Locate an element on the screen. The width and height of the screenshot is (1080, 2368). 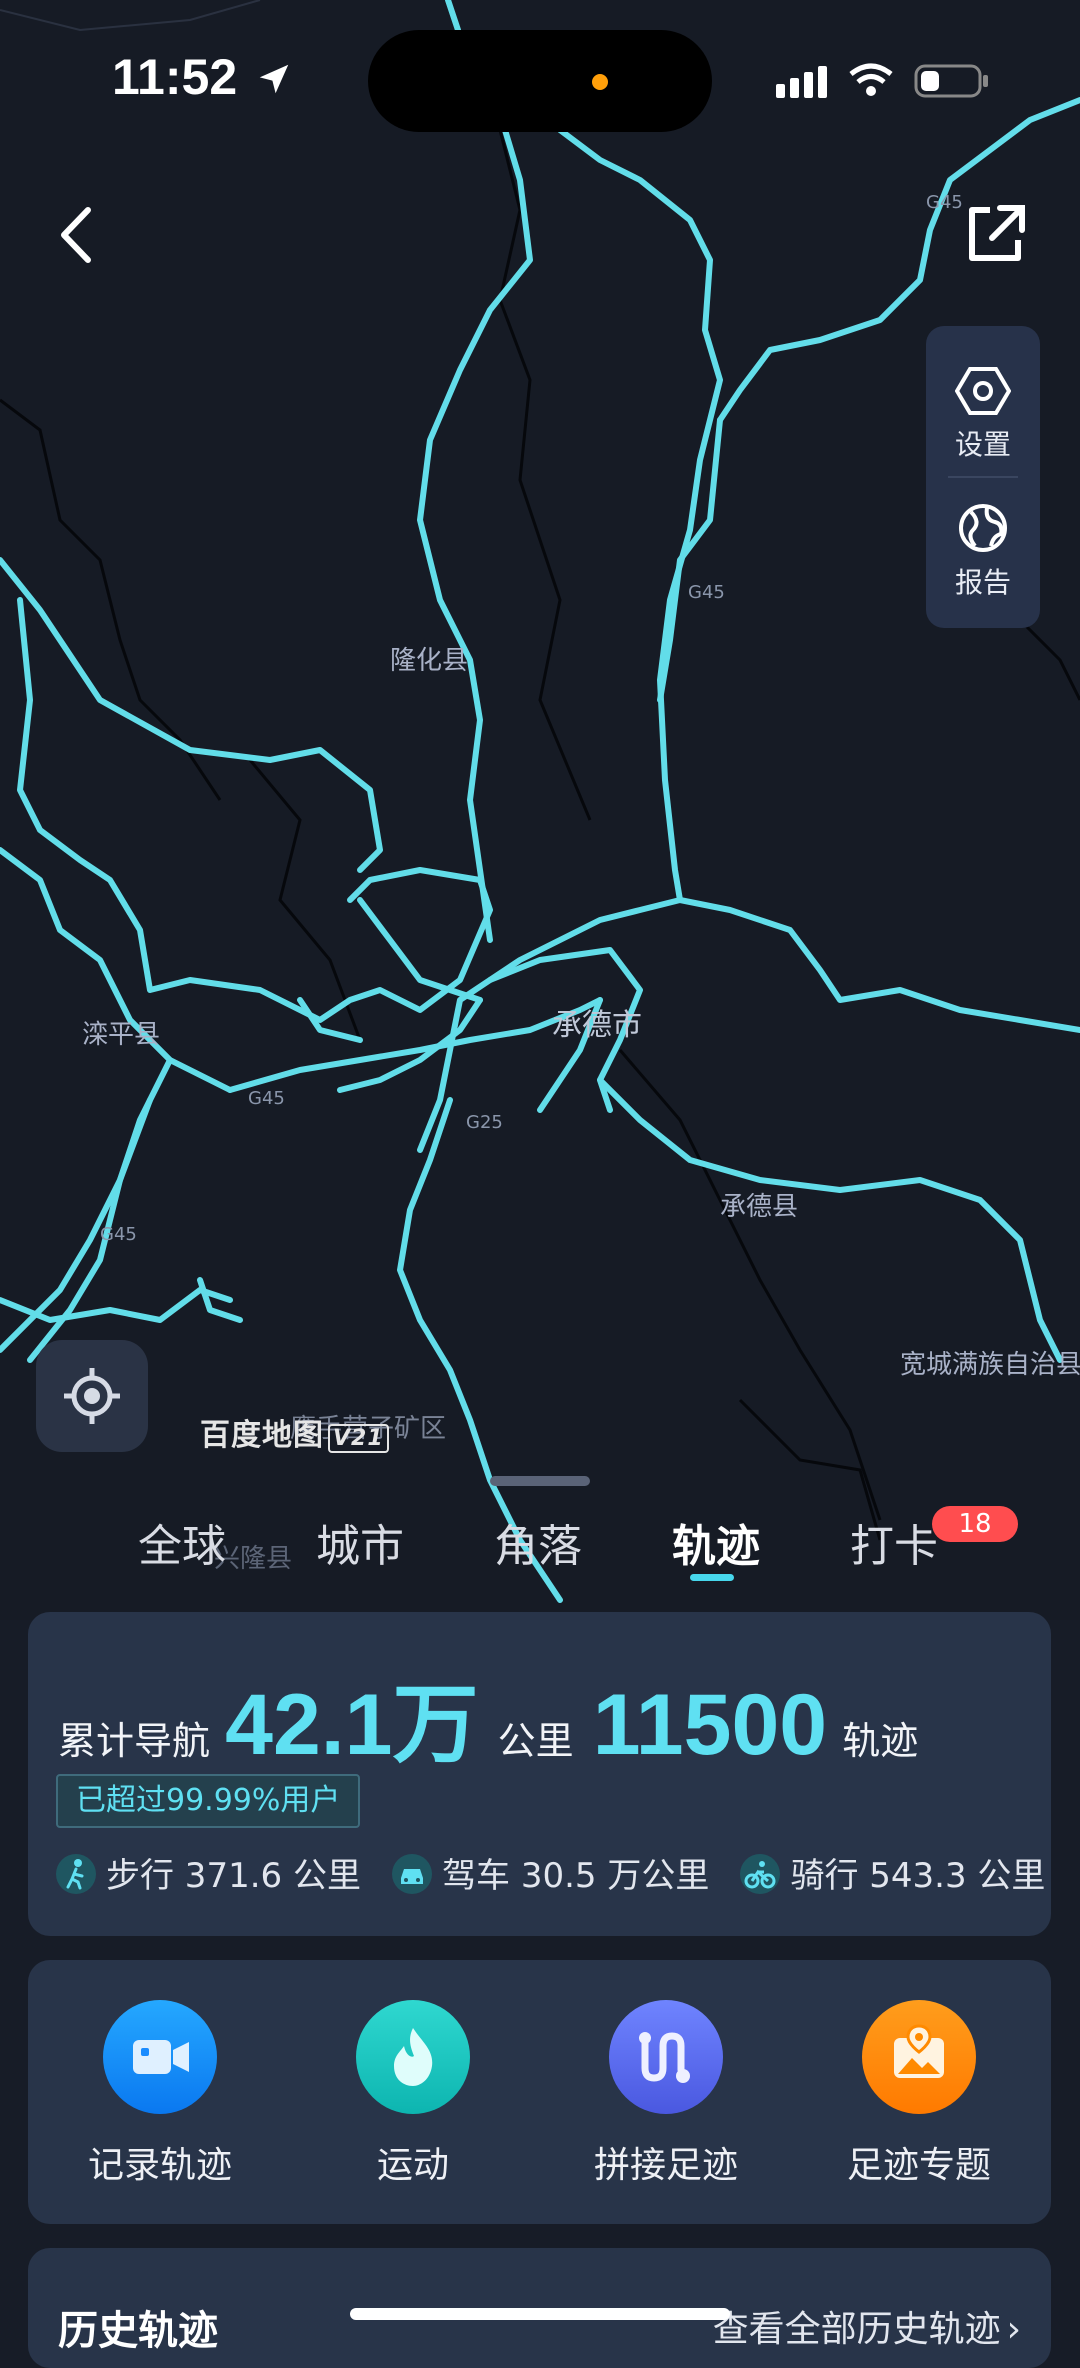
footprint-topics-button: 足迹专题 is located at coordinates (919, 2094).